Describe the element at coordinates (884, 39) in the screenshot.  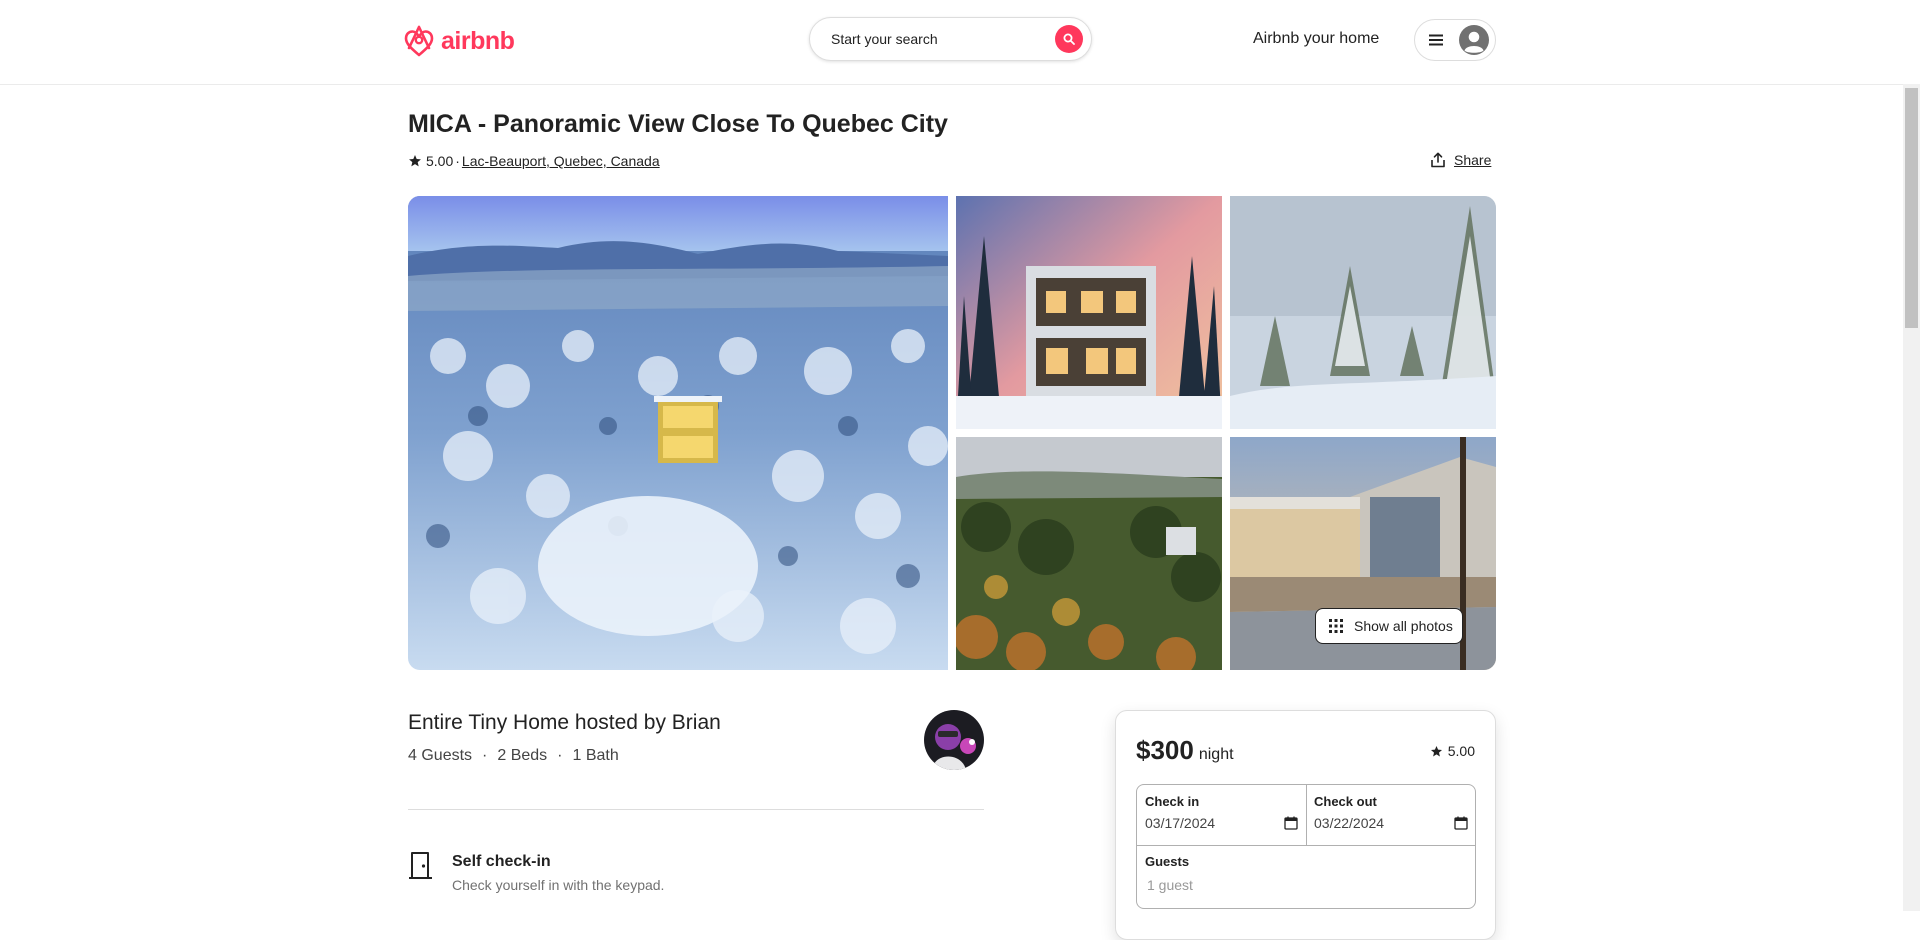
I see `search-placeholder: Start your search` at that location.